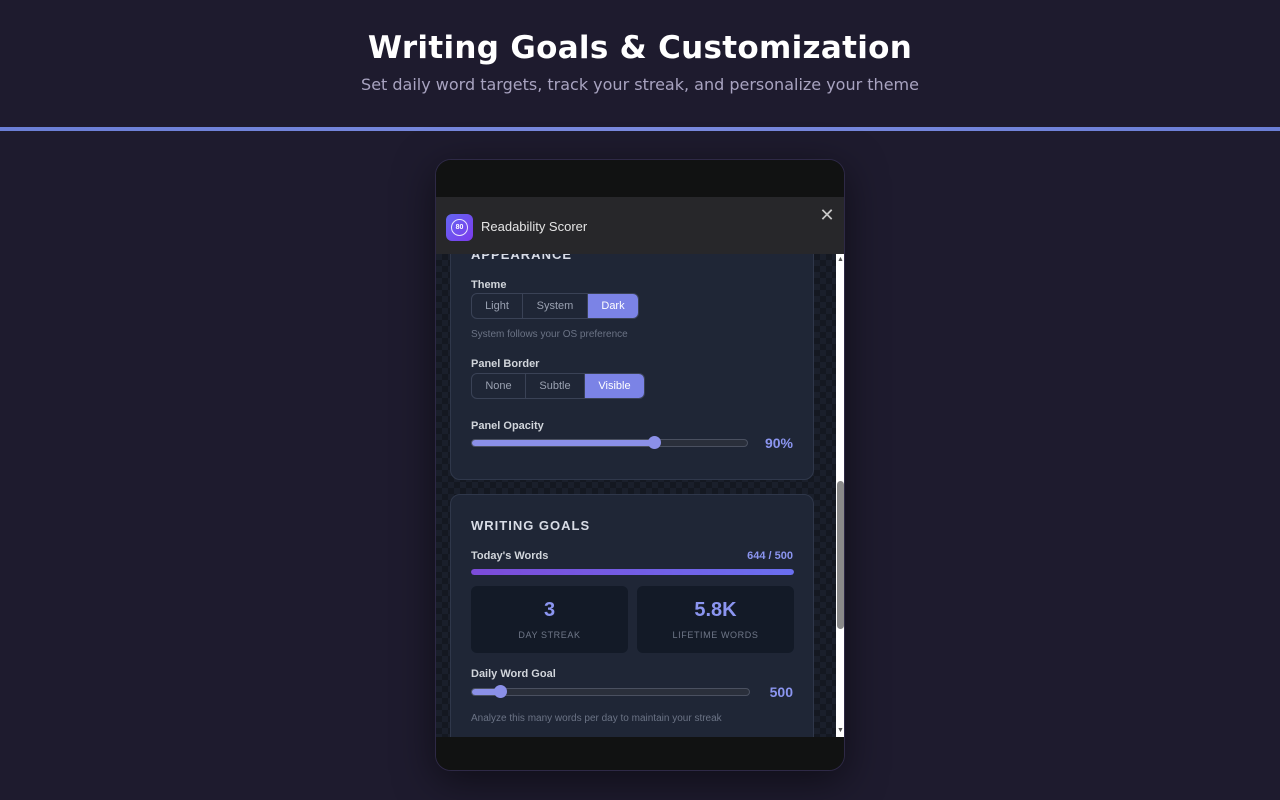  I want to click on daily-goal-label: Daily Word Goal, so click(513, 674).